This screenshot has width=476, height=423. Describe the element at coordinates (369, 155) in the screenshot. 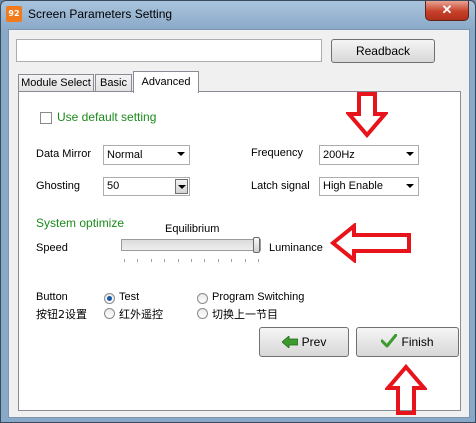

I see `frequency-select: 200Hz` at that location.